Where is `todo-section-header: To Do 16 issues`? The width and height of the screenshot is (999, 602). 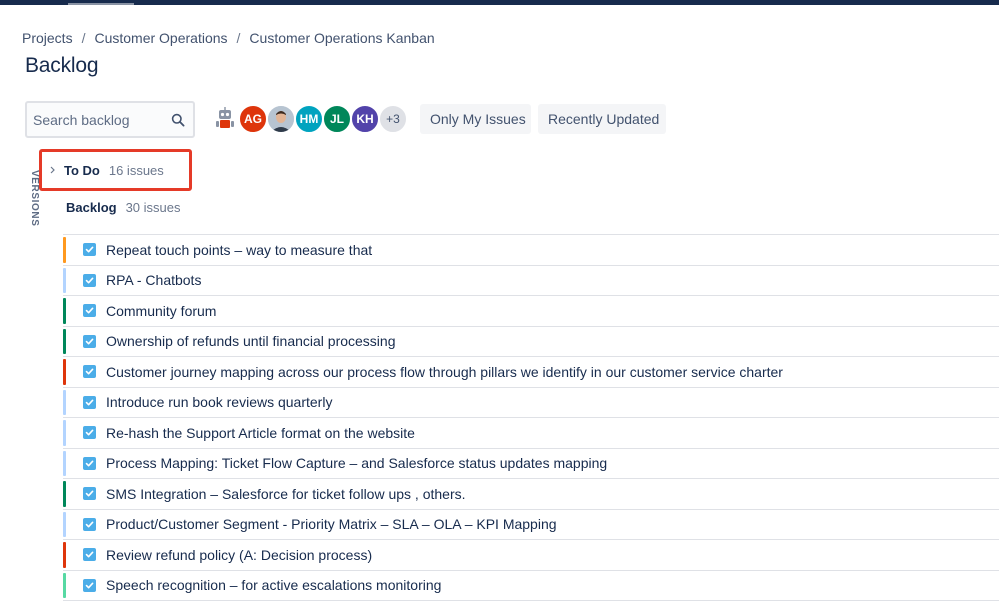 todo-section-header: To Do 16 issues is located at coordinates (115, 170).